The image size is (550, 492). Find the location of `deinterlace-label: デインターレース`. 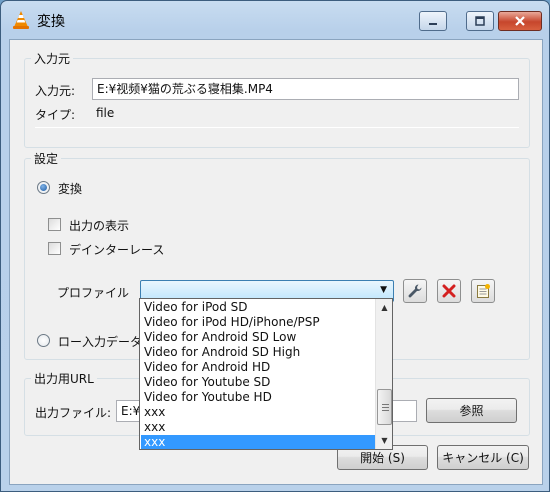

deinterlace-label: デインターレース is located at coordinates (116, 249).